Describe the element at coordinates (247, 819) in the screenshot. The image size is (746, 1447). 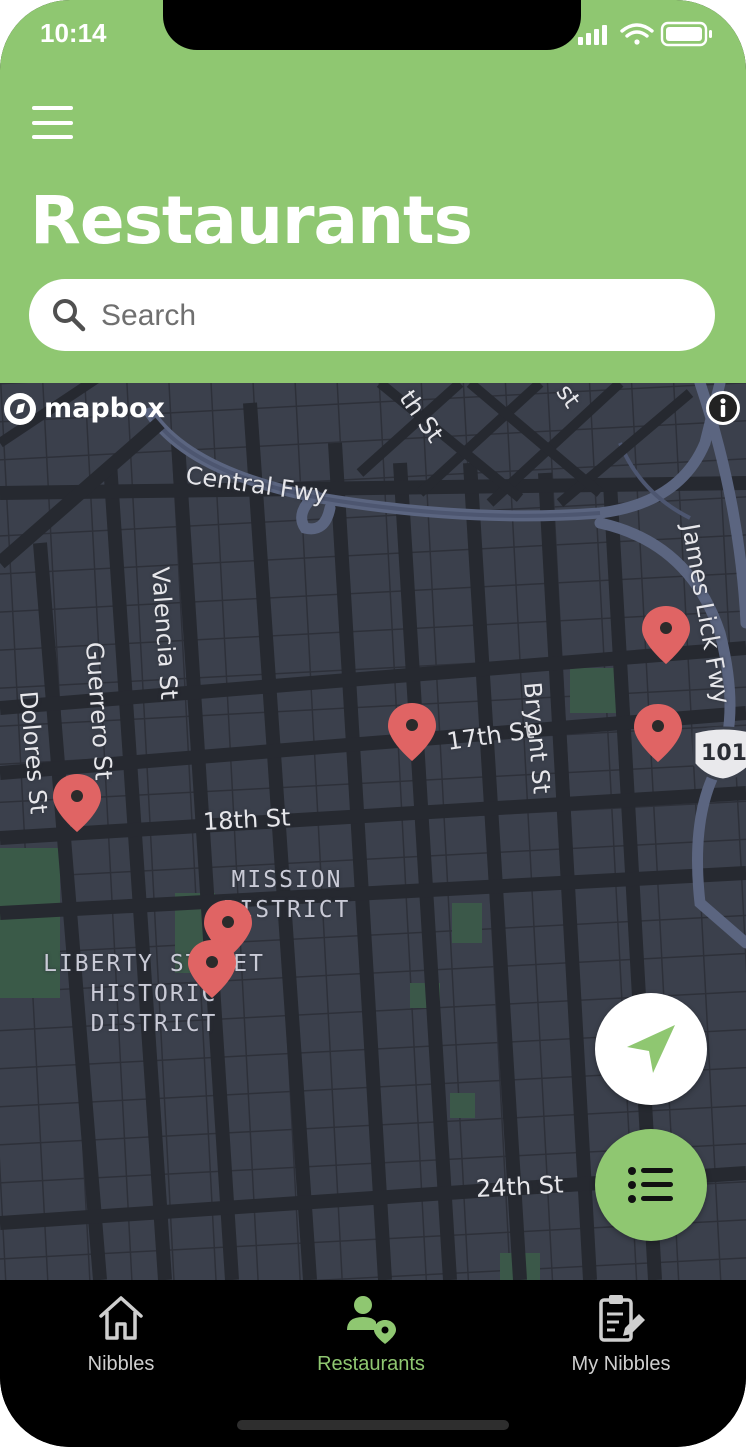
I see `street-label-18th: 18th St` at that location.